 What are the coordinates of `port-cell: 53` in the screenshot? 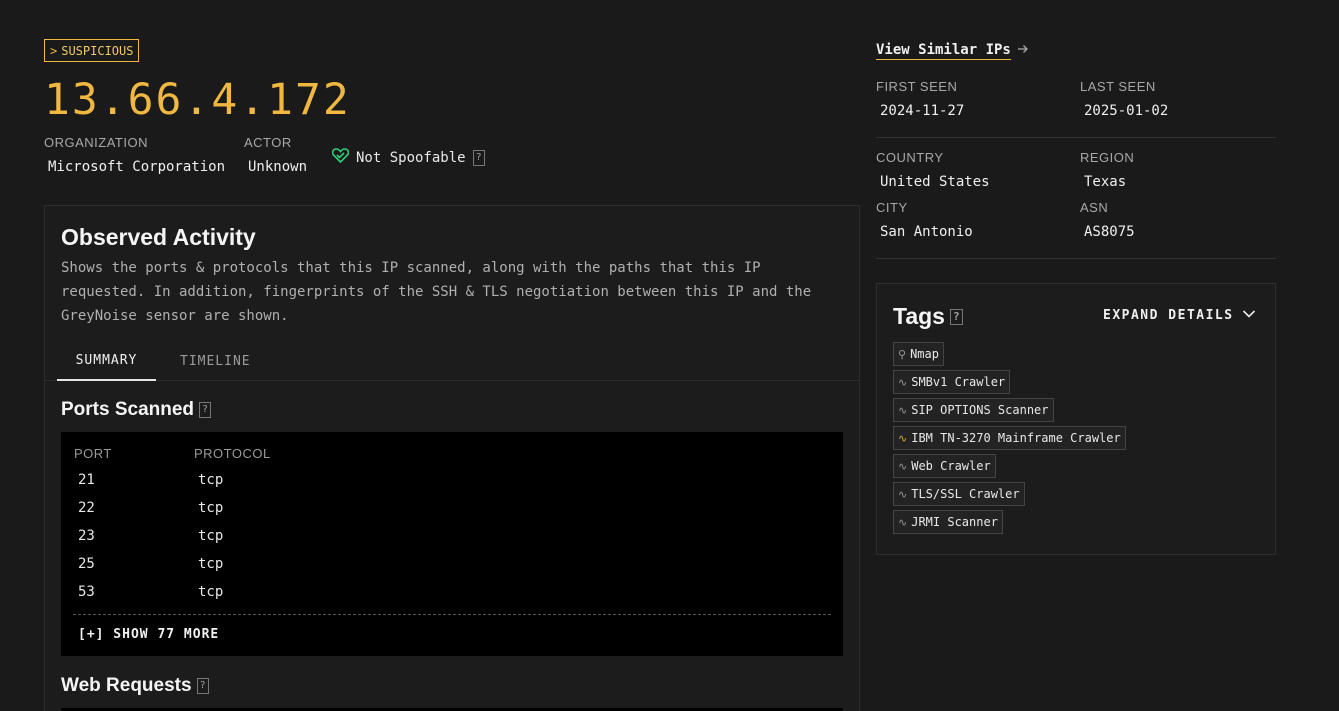 It's located at (86, 592).